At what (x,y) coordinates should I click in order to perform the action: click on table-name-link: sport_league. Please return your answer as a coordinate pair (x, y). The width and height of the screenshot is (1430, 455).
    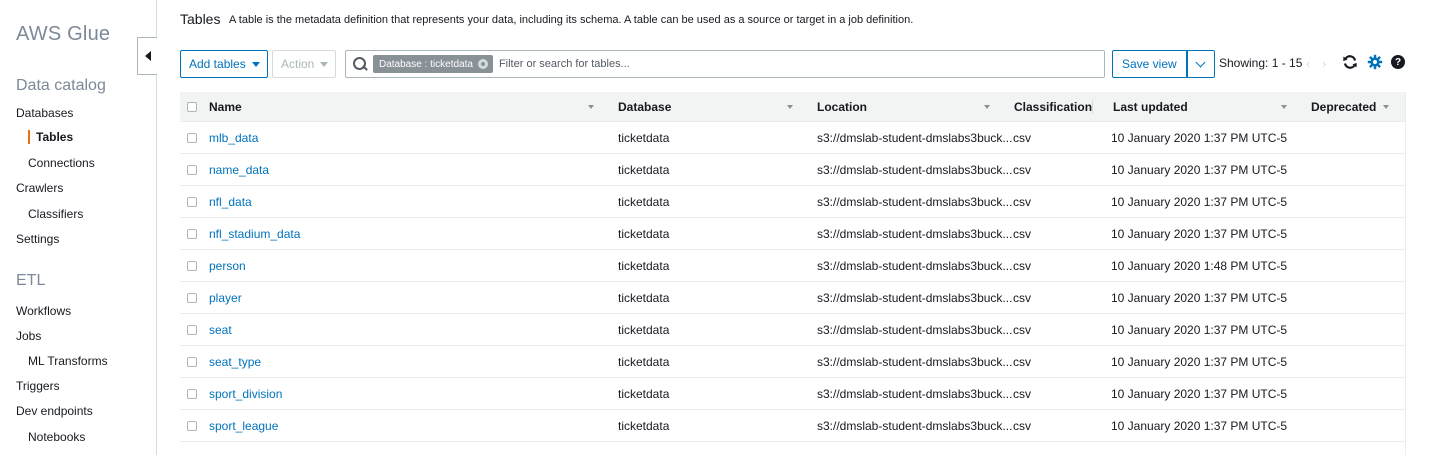
    Looking at the image, I should click on (243, 426).